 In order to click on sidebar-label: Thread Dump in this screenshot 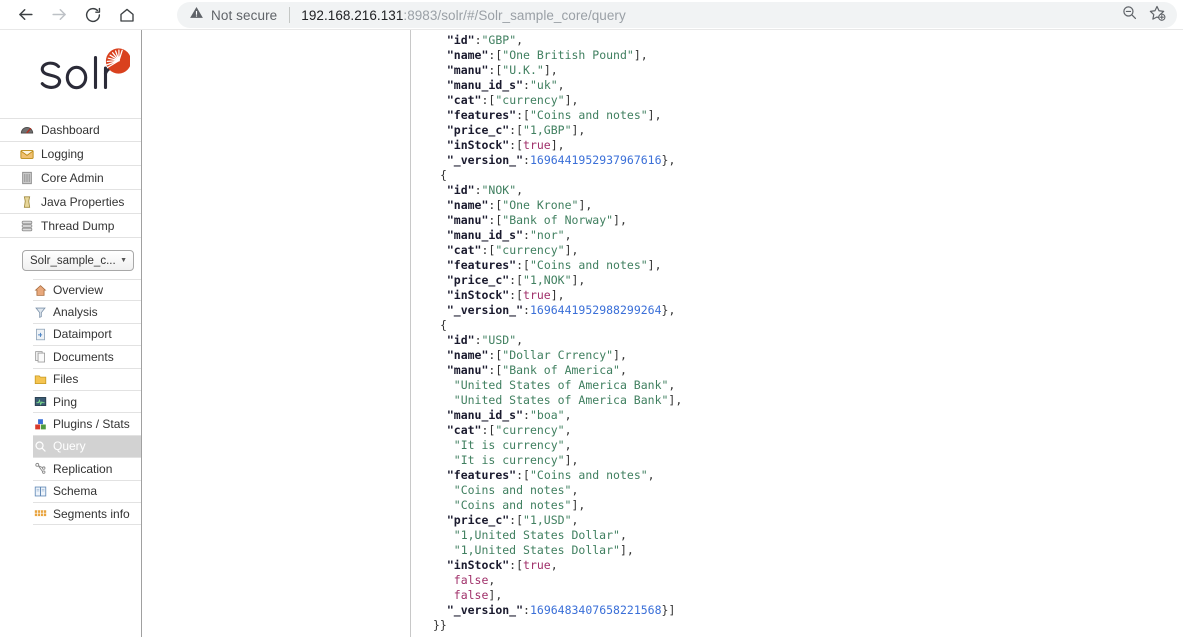, I will do `click(78, 225)`.